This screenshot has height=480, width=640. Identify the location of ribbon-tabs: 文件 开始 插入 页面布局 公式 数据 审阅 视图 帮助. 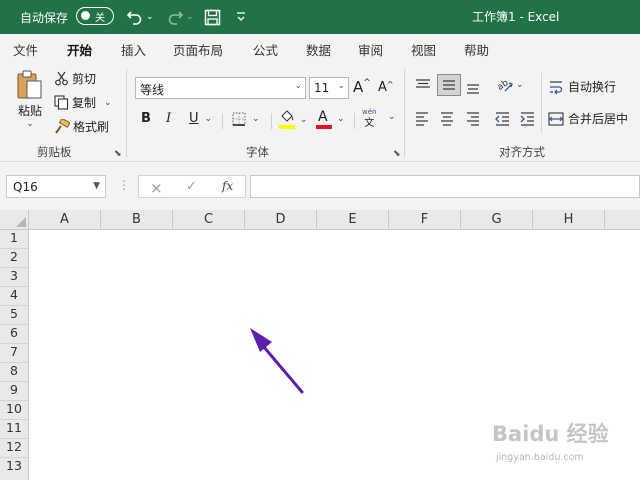
(320, 49).